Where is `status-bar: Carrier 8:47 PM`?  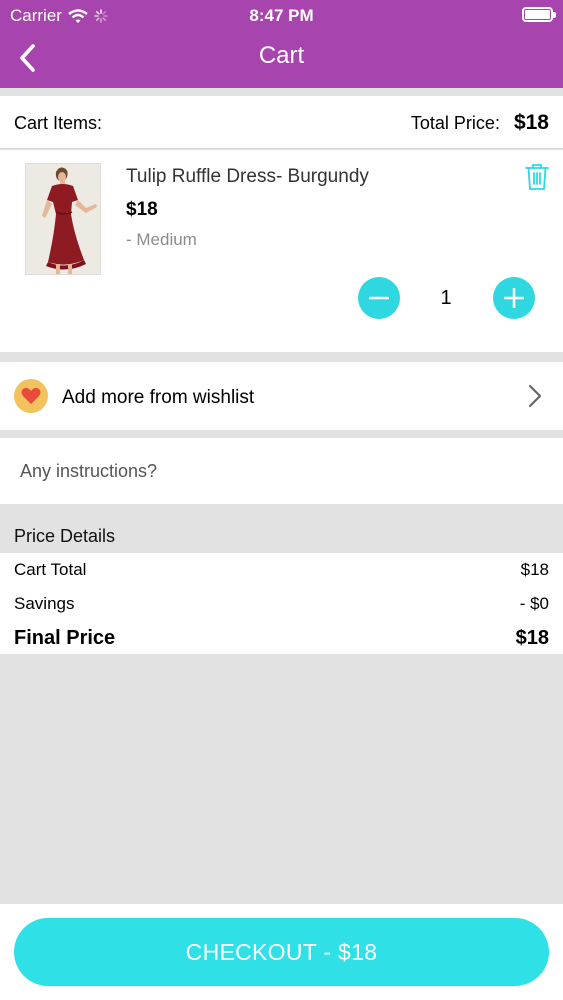
status-bar: Carrier 8:47 PM is located at coordinates (281, 15).